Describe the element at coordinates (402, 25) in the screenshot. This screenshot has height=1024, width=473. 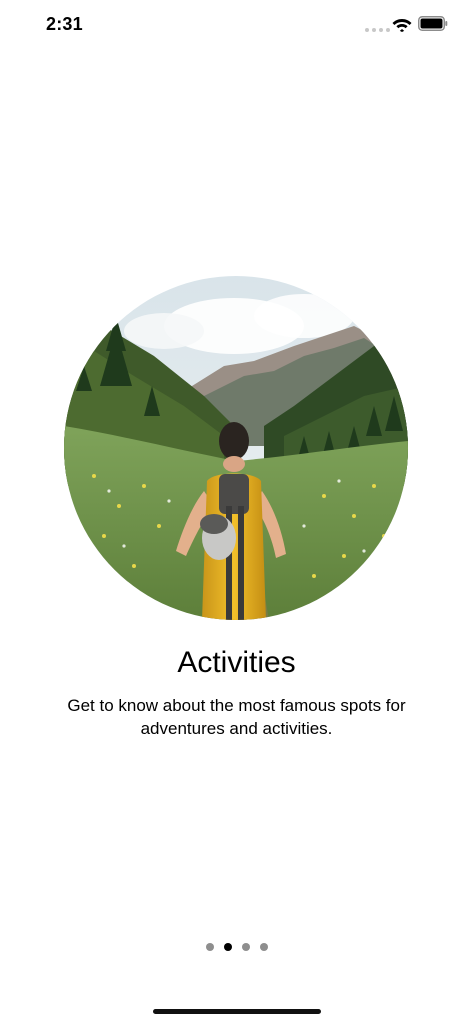
I see `wifi-icon` at that location.